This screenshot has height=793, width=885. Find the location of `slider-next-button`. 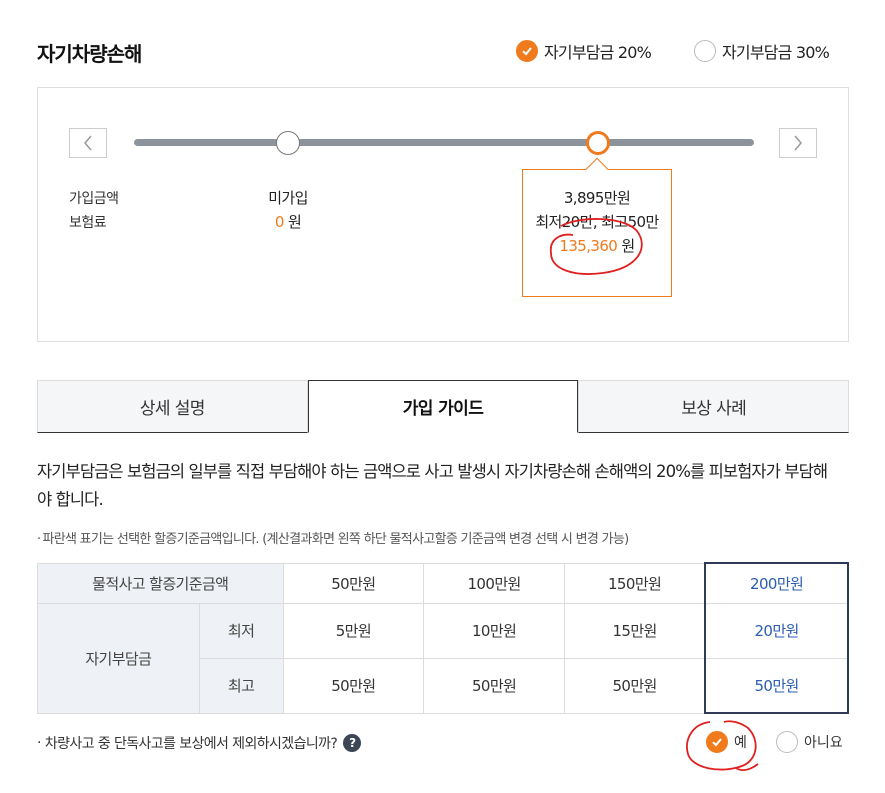

slider-next-button is located at coordinates (798, 143).